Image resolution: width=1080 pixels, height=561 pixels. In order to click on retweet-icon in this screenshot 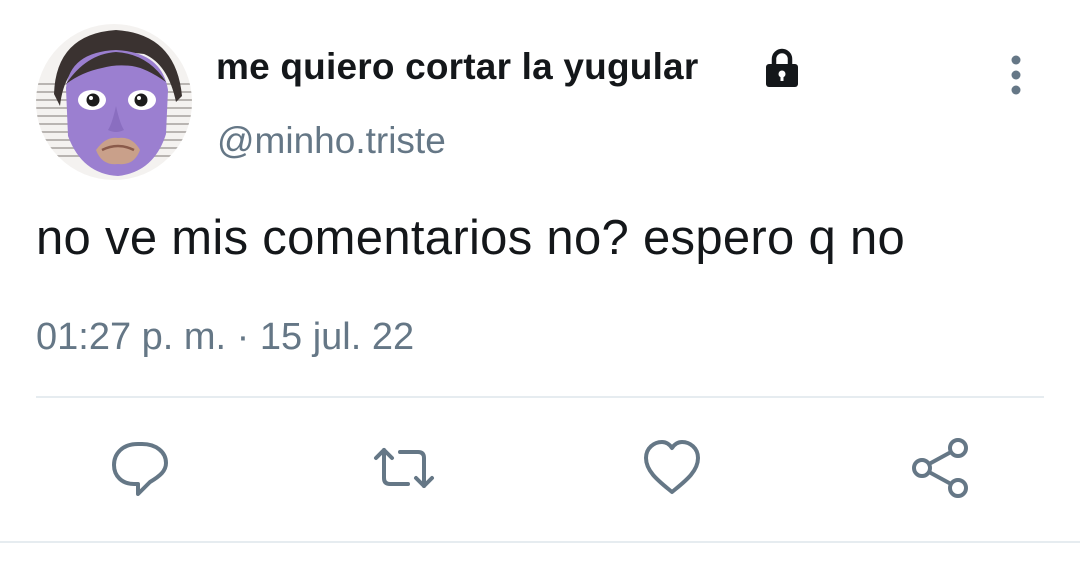, I will do `click(404, 468)`.